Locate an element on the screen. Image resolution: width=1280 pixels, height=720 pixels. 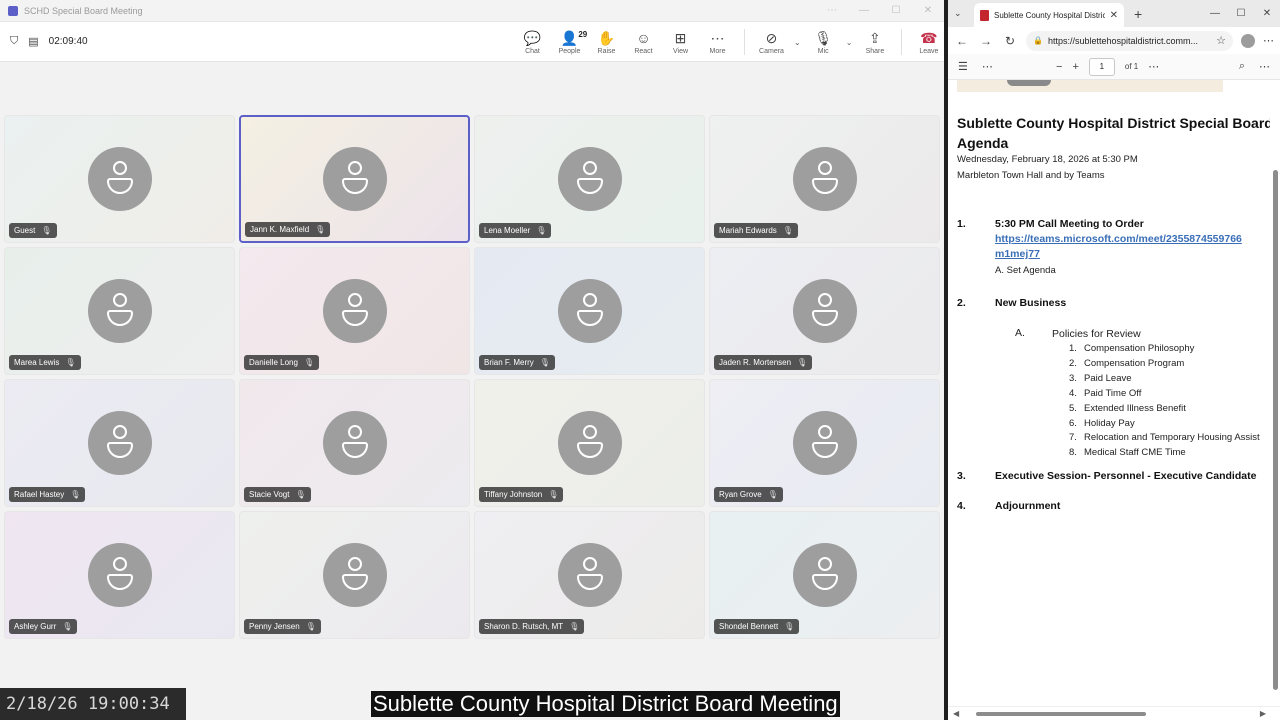
person-body-icon is located at coordinates (824, 450).